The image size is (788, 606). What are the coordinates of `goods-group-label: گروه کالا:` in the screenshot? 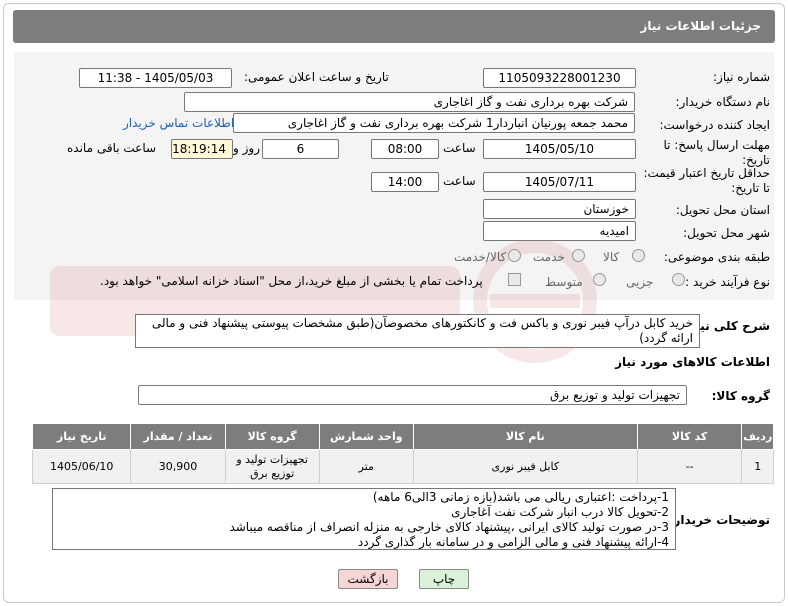 It's located at (740, 396).